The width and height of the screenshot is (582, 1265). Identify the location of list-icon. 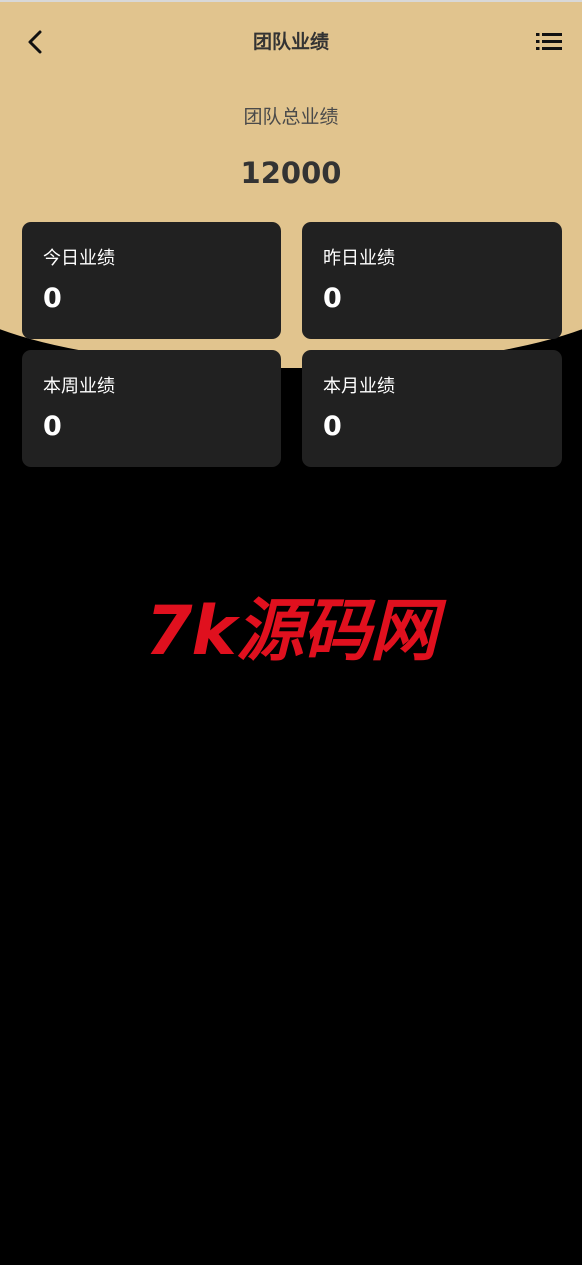
(549, 41).